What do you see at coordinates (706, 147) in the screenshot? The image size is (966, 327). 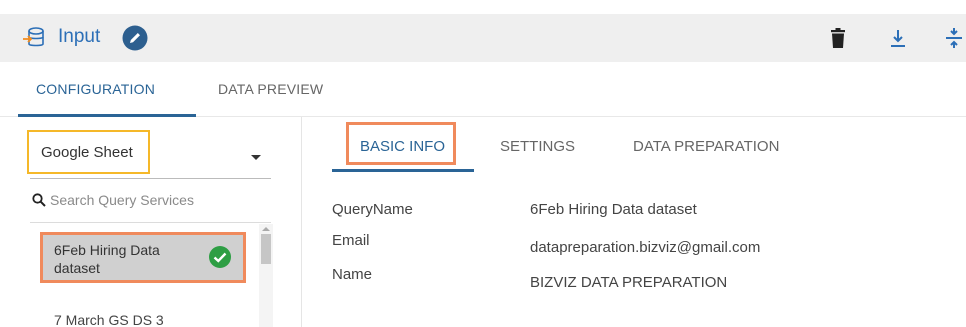 I see `subtab-data-preparation: DATA PREPARATION` at bounding box center [706, 147].